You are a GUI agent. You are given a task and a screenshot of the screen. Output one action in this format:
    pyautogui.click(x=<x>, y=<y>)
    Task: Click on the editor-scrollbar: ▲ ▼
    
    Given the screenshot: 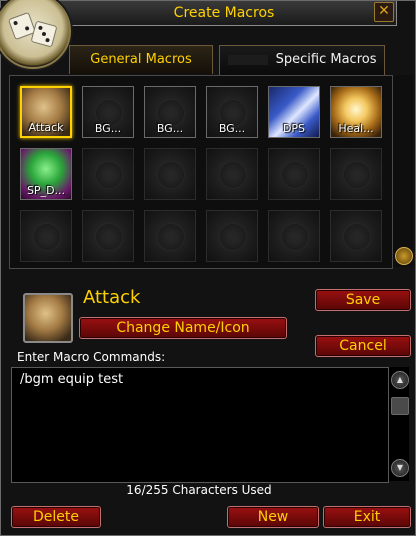 What is the action you would take?
    pyautogui.click(x=399, y=424)
    